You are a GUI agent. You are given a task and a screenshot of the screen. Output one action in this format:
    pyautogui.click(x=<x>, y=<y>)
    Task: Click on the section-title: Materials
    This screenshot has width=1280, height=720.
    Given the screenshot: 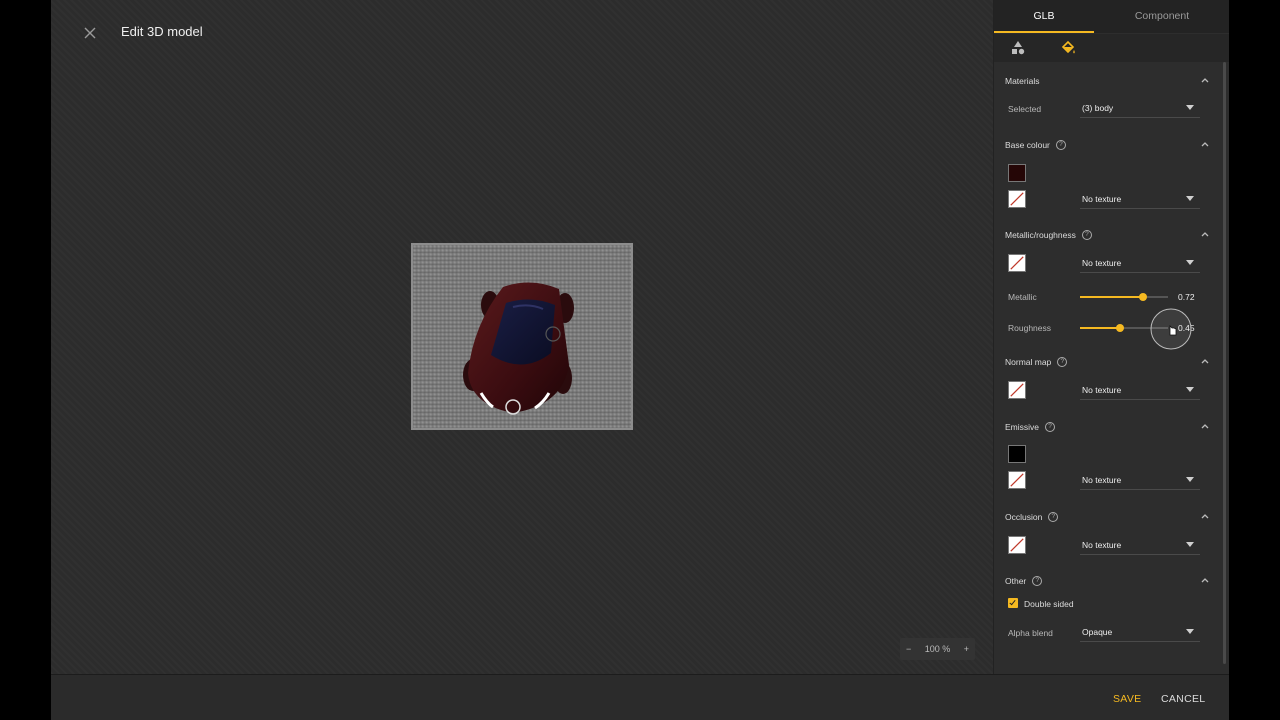 What is the action you would take?
    pyautogui.click(x=1022, y=81)
    